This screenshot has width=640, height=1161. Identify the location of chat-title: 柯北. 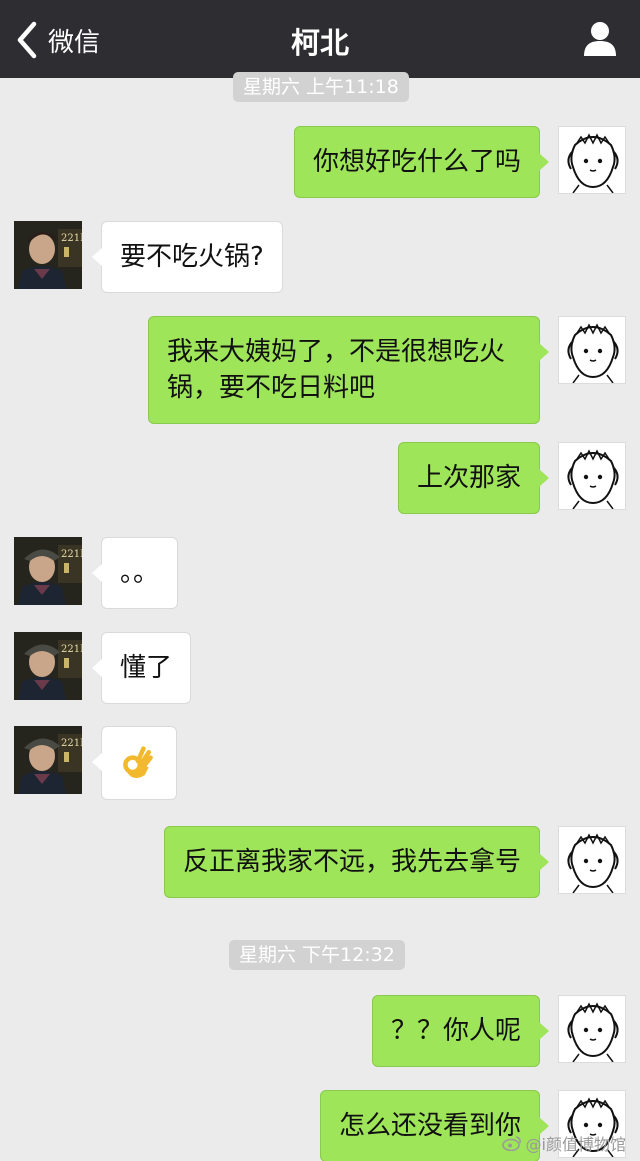
(319, 43).